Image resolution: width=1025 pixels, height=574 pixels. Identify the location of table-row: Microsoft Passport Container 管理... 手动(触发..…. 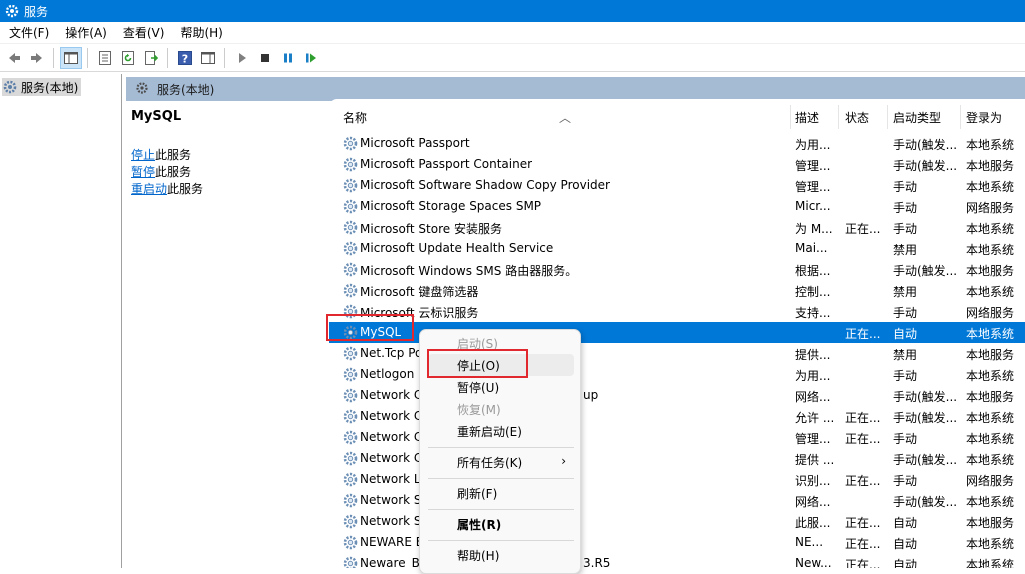
(677, 164).